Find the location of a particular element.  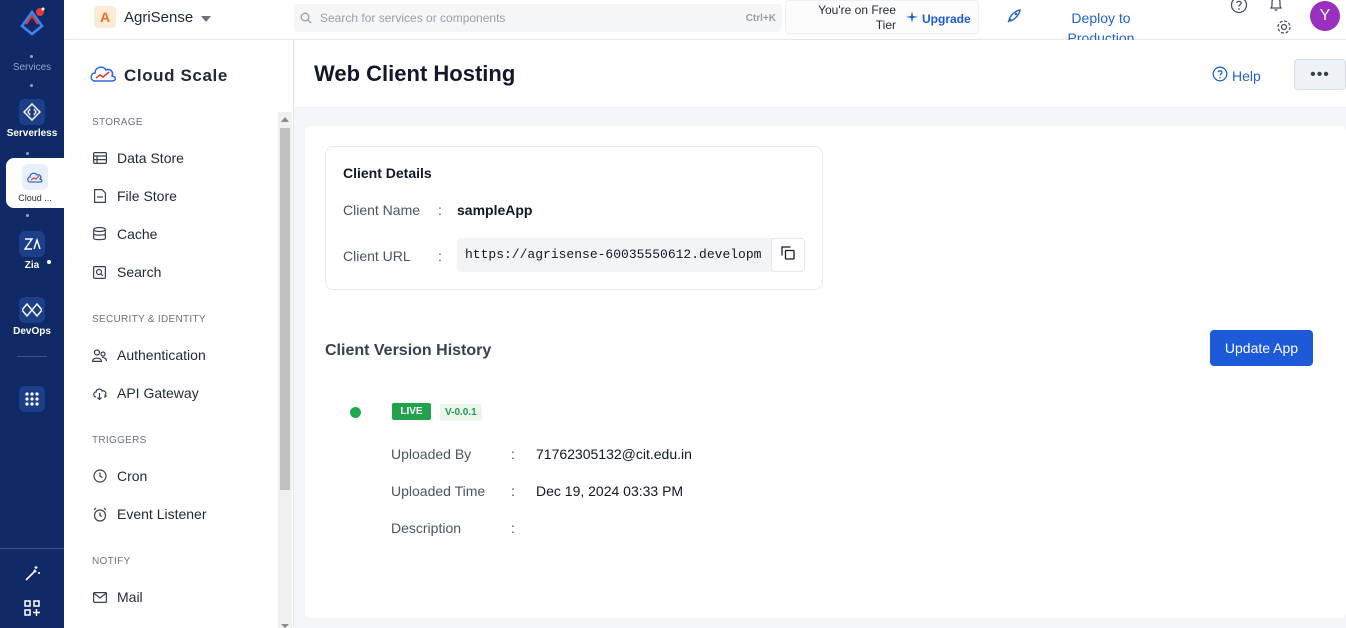

sidebar-header: Cloud Scale is located at coordinates (158, 75).